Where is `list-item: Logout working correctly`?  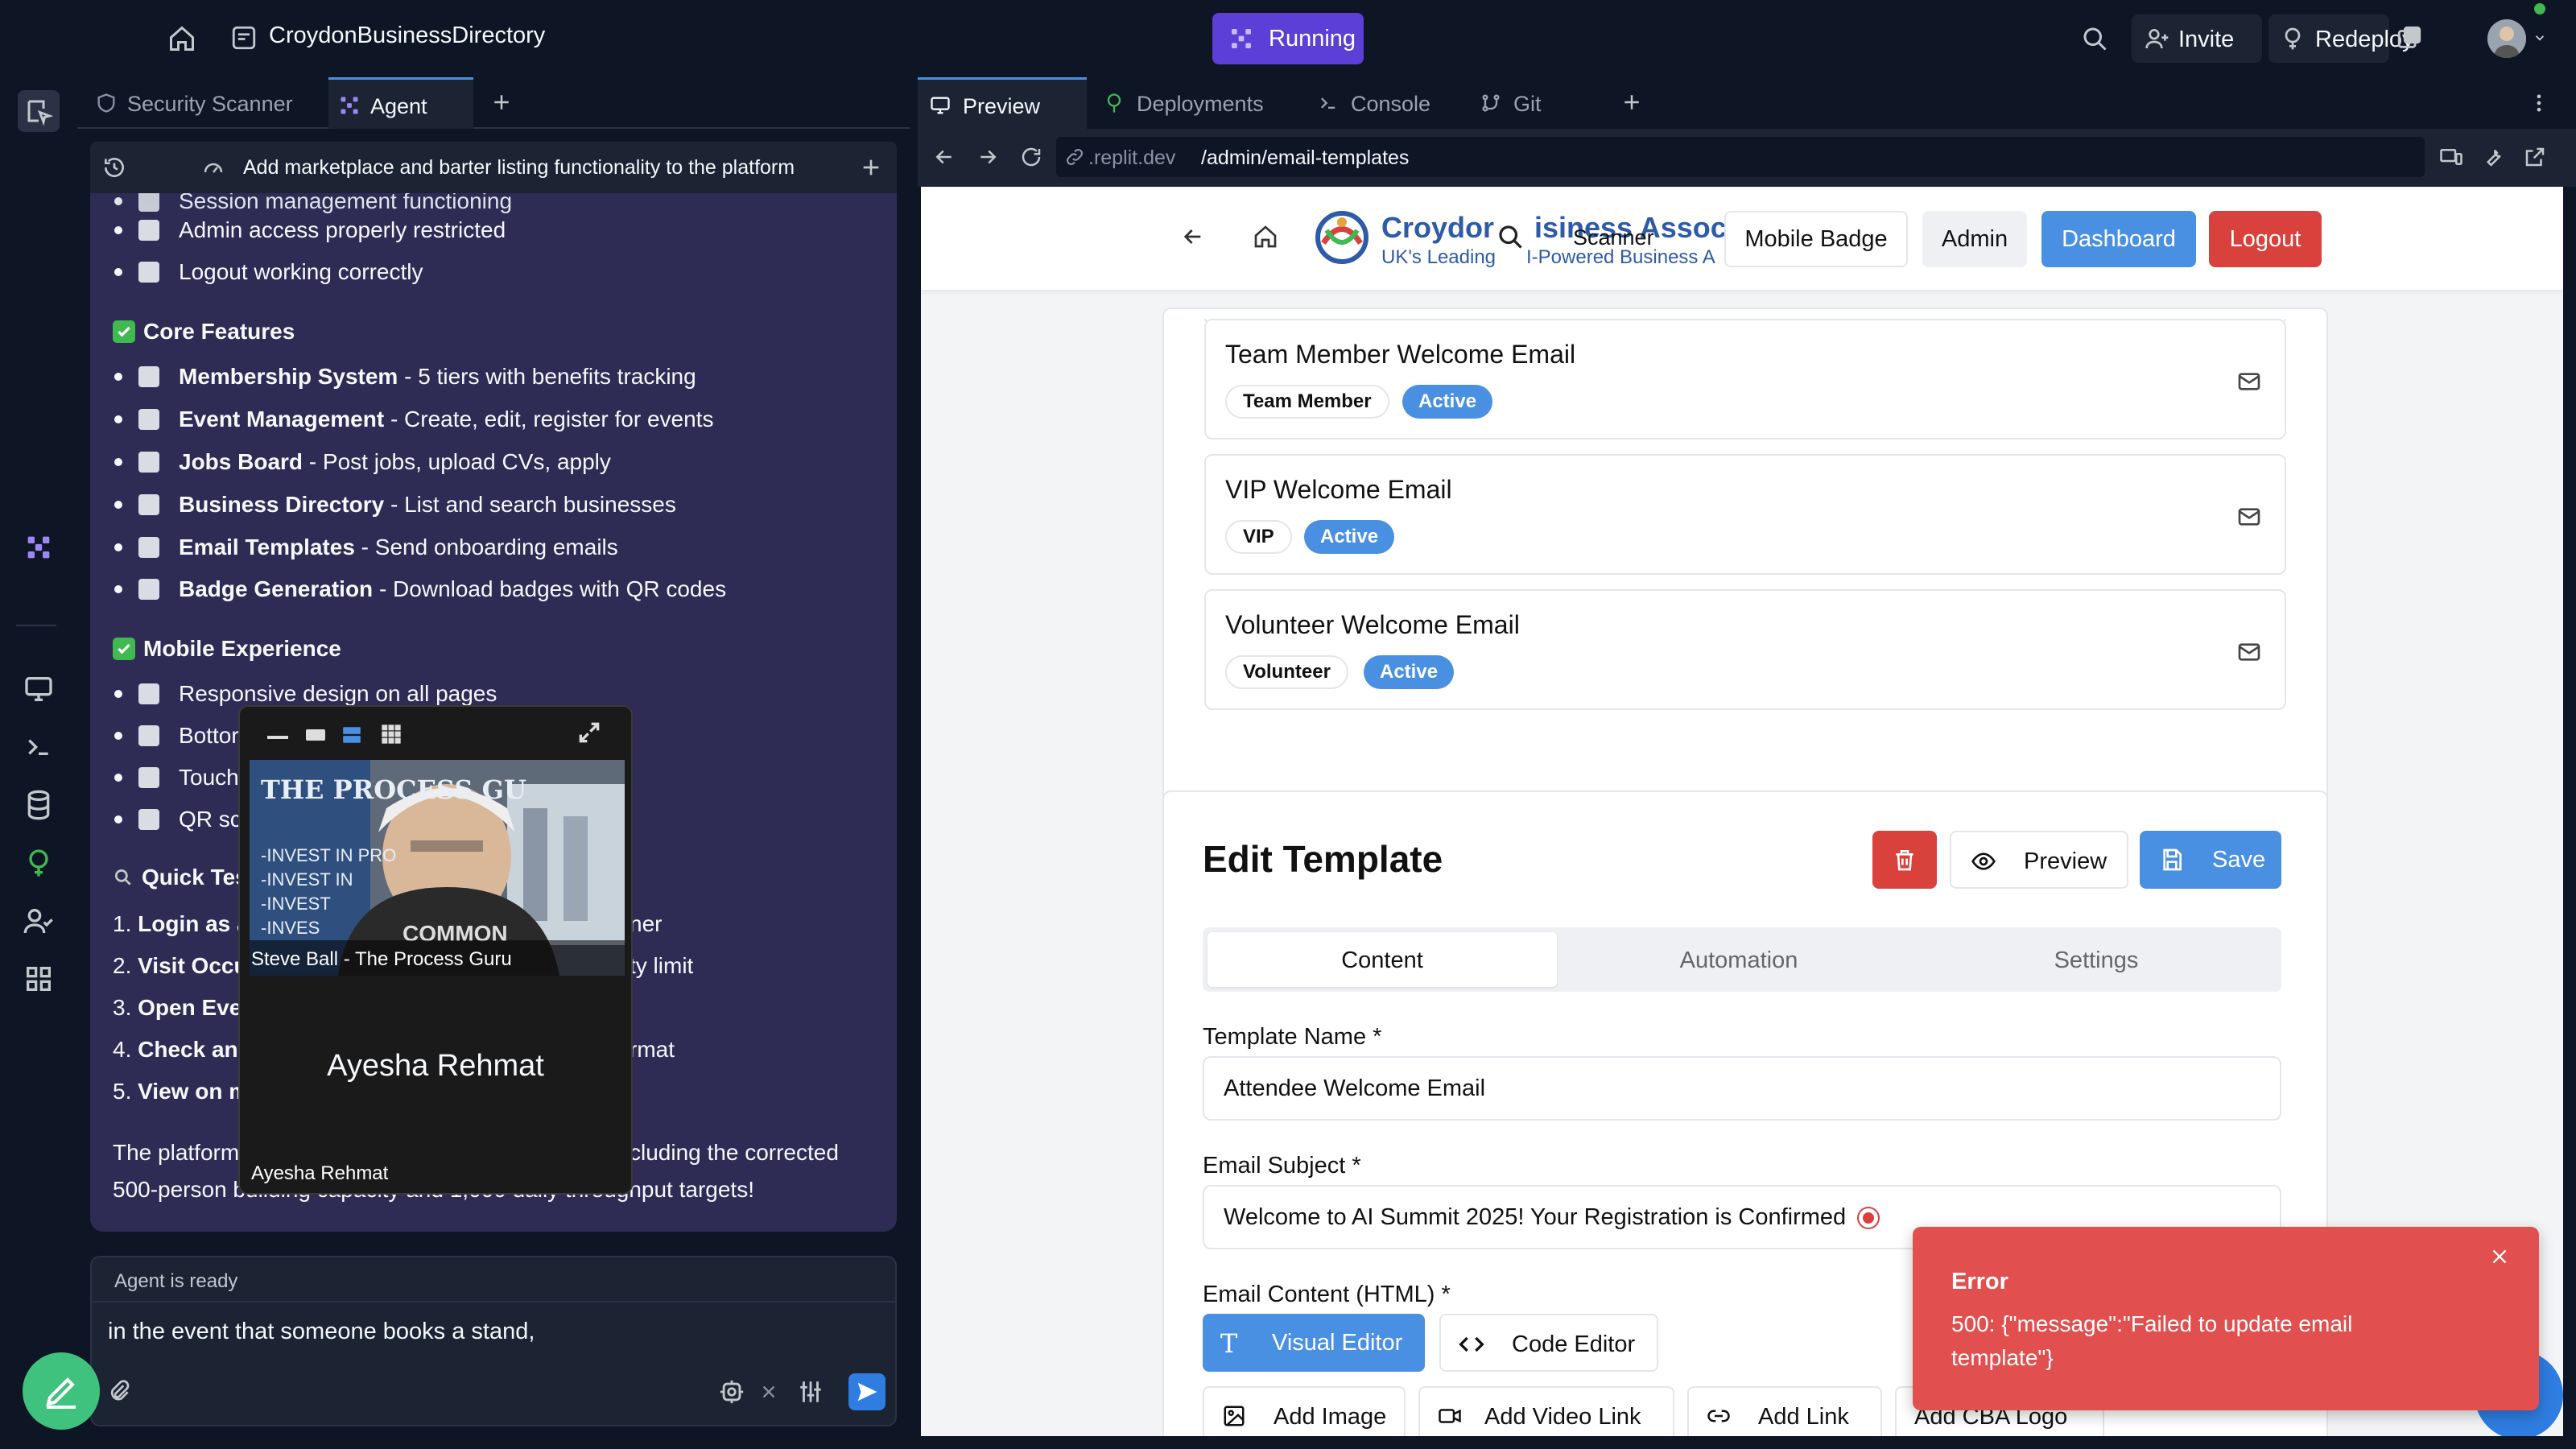 list-item: Logout working correctly is located at coordinates (268, 272).